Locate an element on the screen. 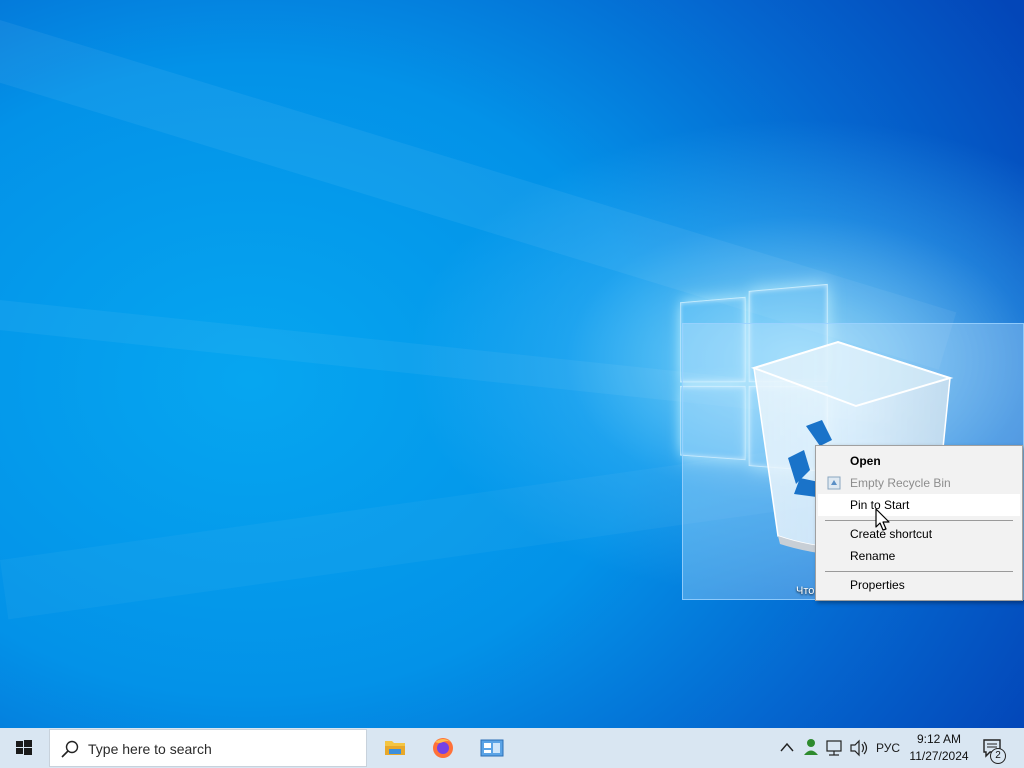 The height and width of the screenshot is (768, 1024). network-icon is located at coordinates (835, 748).